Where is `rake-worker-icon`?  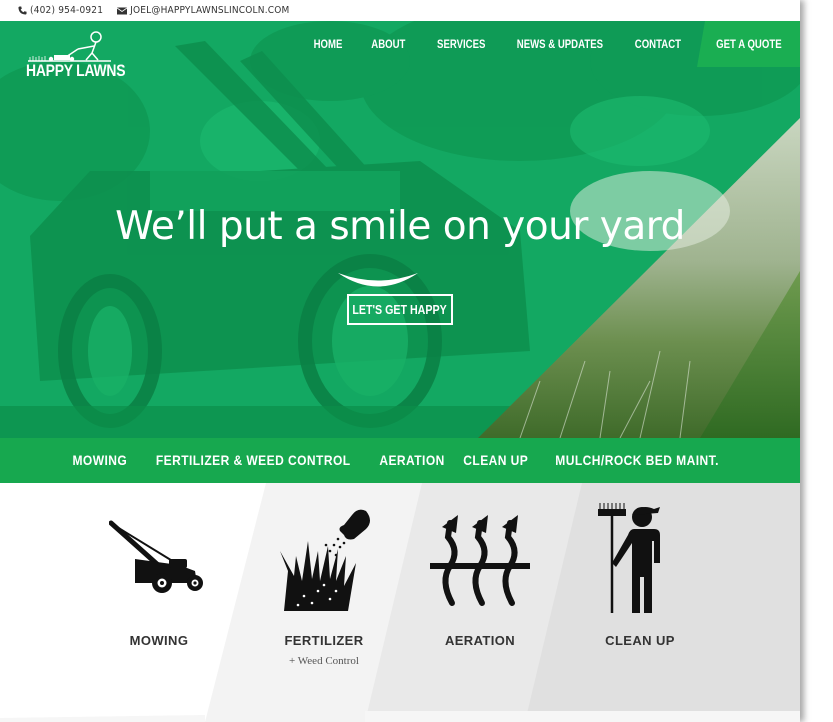 rake-worker-icon is located at coordinates (629, 558).